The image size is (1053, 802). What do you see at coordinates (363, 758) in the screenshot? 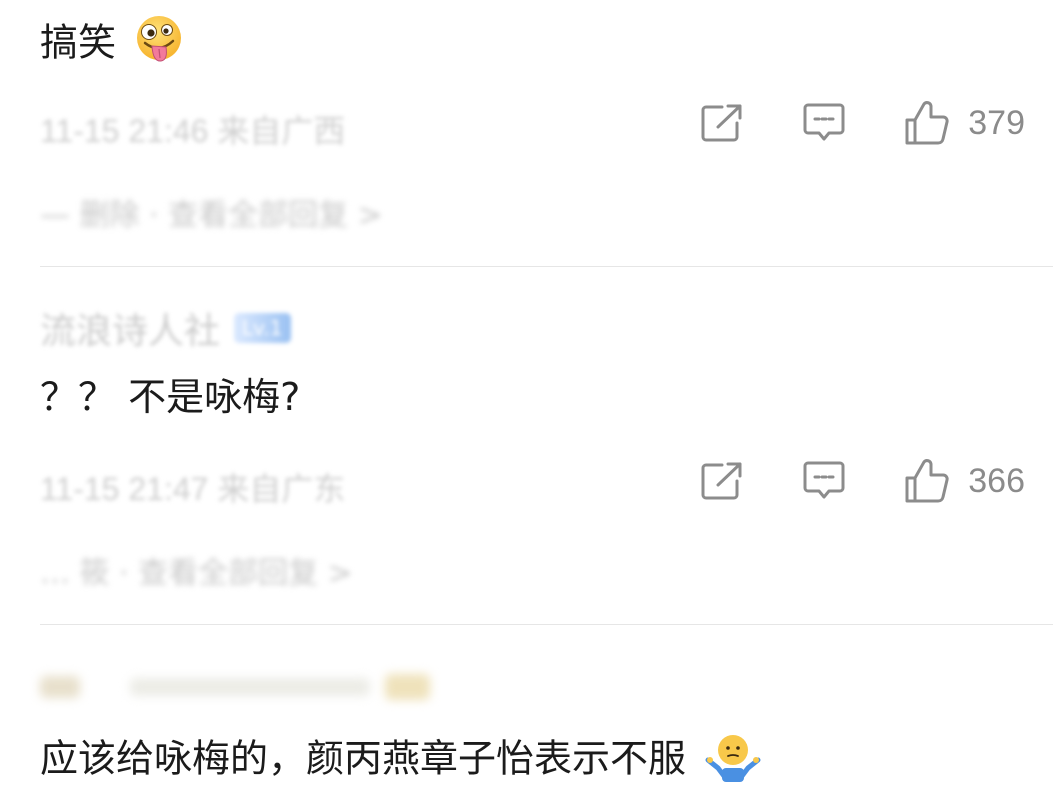
I see `comment-text-content: 应该给咏梅的，颜丙燕章子怡表示不服` at bounding box center [363, 758].